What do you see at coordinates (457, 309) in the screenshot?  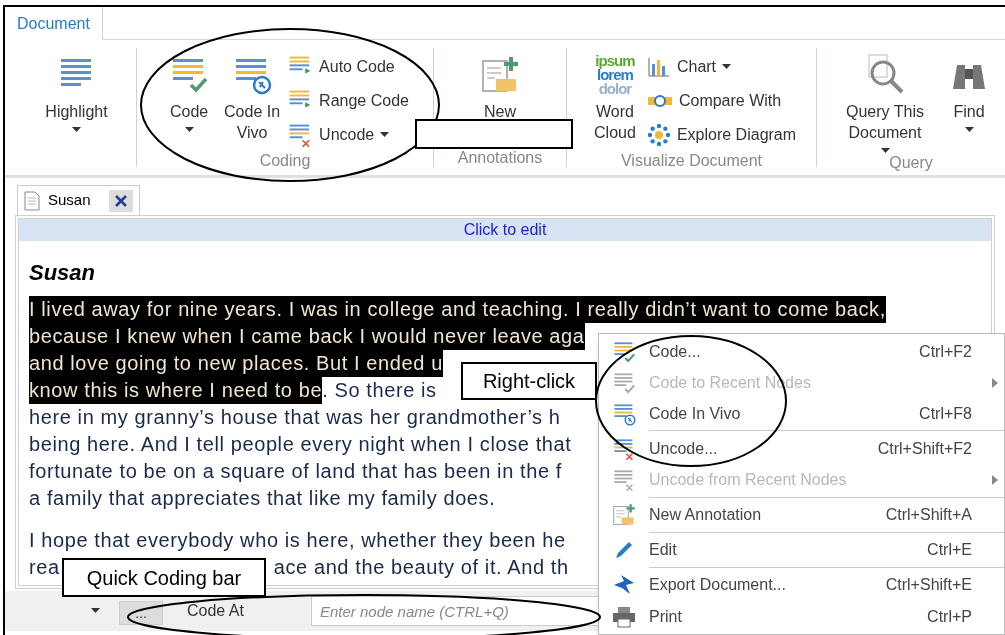 I see `highlighted-text: I lived away for nine years. I was in college and teaching. I really didn’t want to come back,` at bounding box center [457, 309].